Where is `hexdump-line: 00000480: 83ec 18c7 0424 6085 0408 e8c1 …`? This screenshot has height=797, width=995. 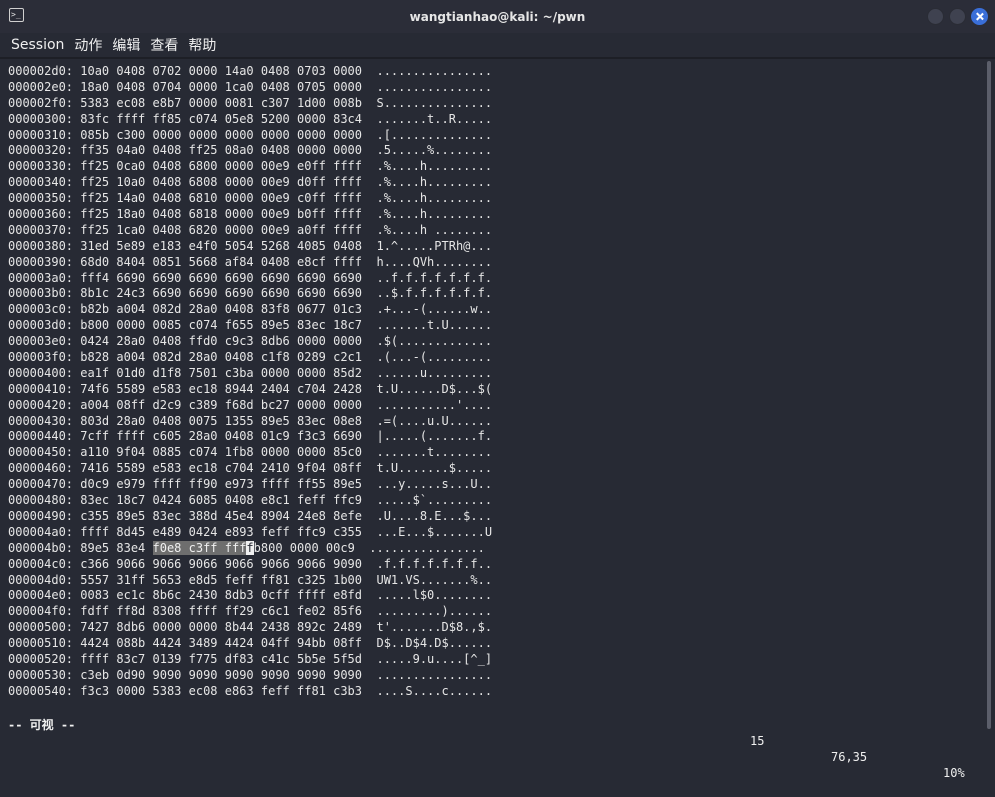 hexdump-line: 00000480: 83ec 18c7 0424 6085 0408 e8c1 … is located at coordinates (250, 501).